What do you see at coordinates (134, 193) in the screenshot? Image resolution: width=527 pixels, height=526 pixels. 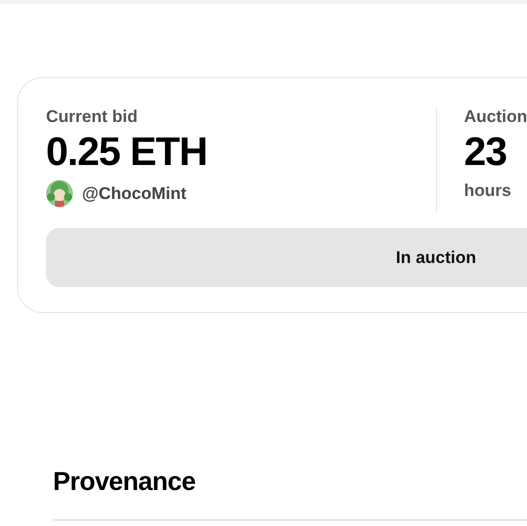 I see `bidder-handle: @ChocoMint` at bounding box center [134, 193].